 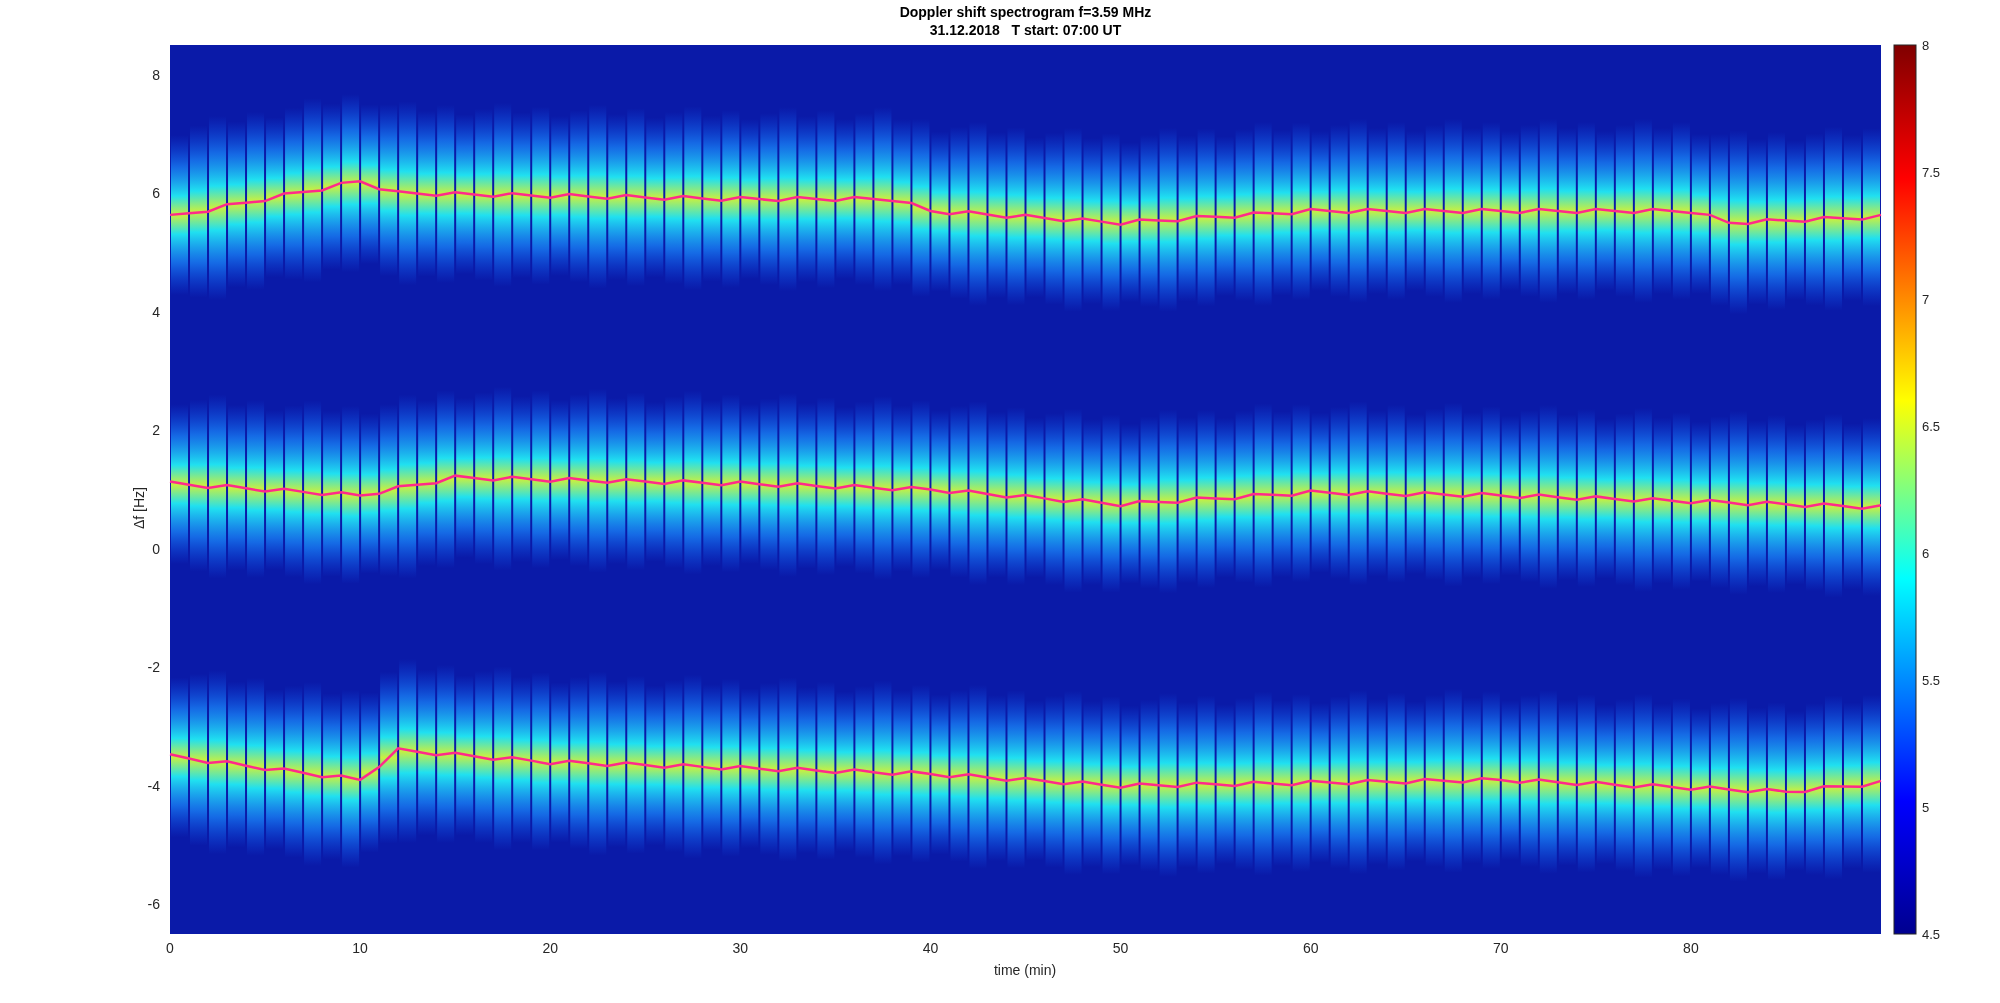 I want to click on x-tick-label: 0, so click(x=170, y=948).